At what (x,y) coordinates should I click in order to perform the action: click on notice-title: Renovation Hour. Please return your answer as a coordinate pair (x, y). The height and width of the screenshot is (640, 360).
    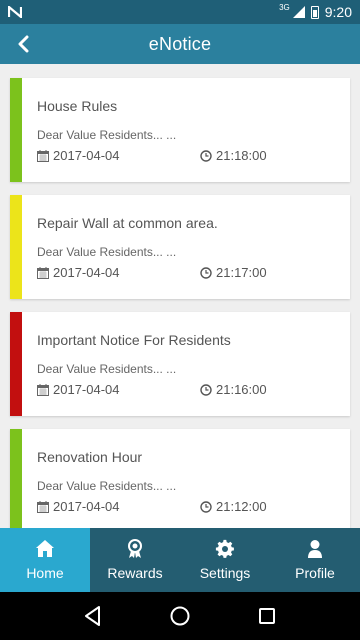
    Looking at the image, I should click on (90, 457).